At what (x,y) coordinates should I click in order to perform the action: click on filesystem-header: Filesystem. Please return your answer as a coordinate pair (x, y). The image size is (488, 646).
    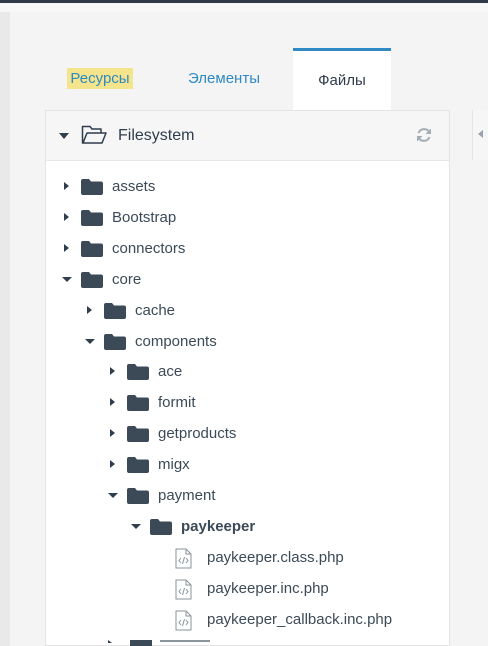
    Looking at the image, I should click on (247, 136).